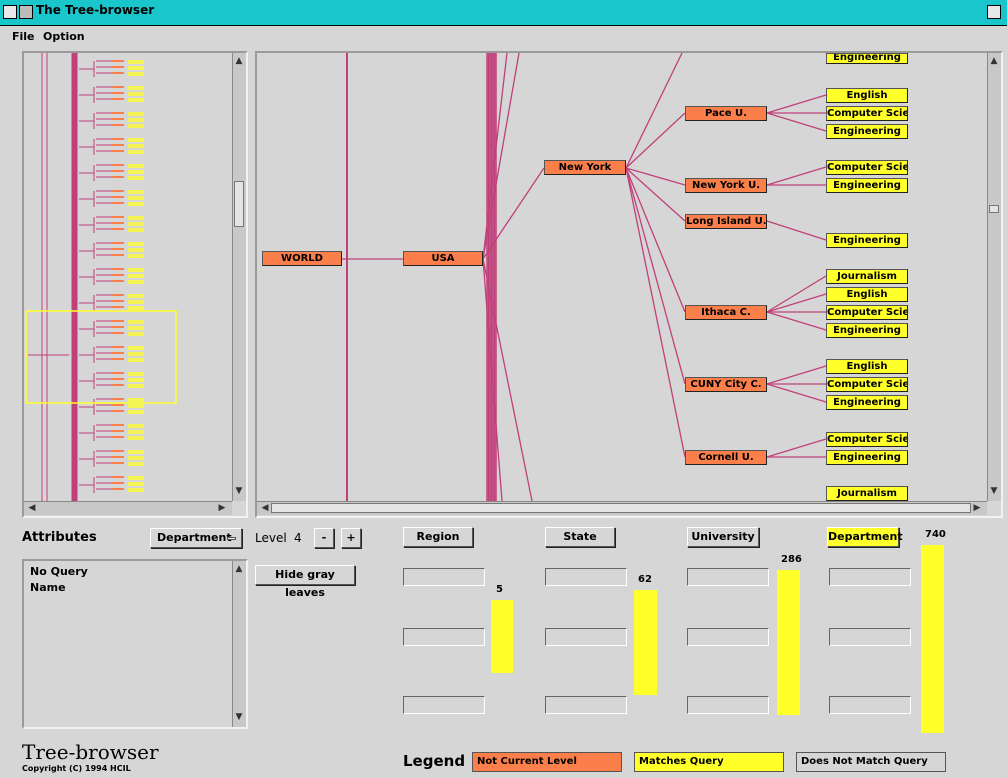 The width and height of the screenshot is (1007, 778). I want to click on viewport-indicator, so click(101, 357).